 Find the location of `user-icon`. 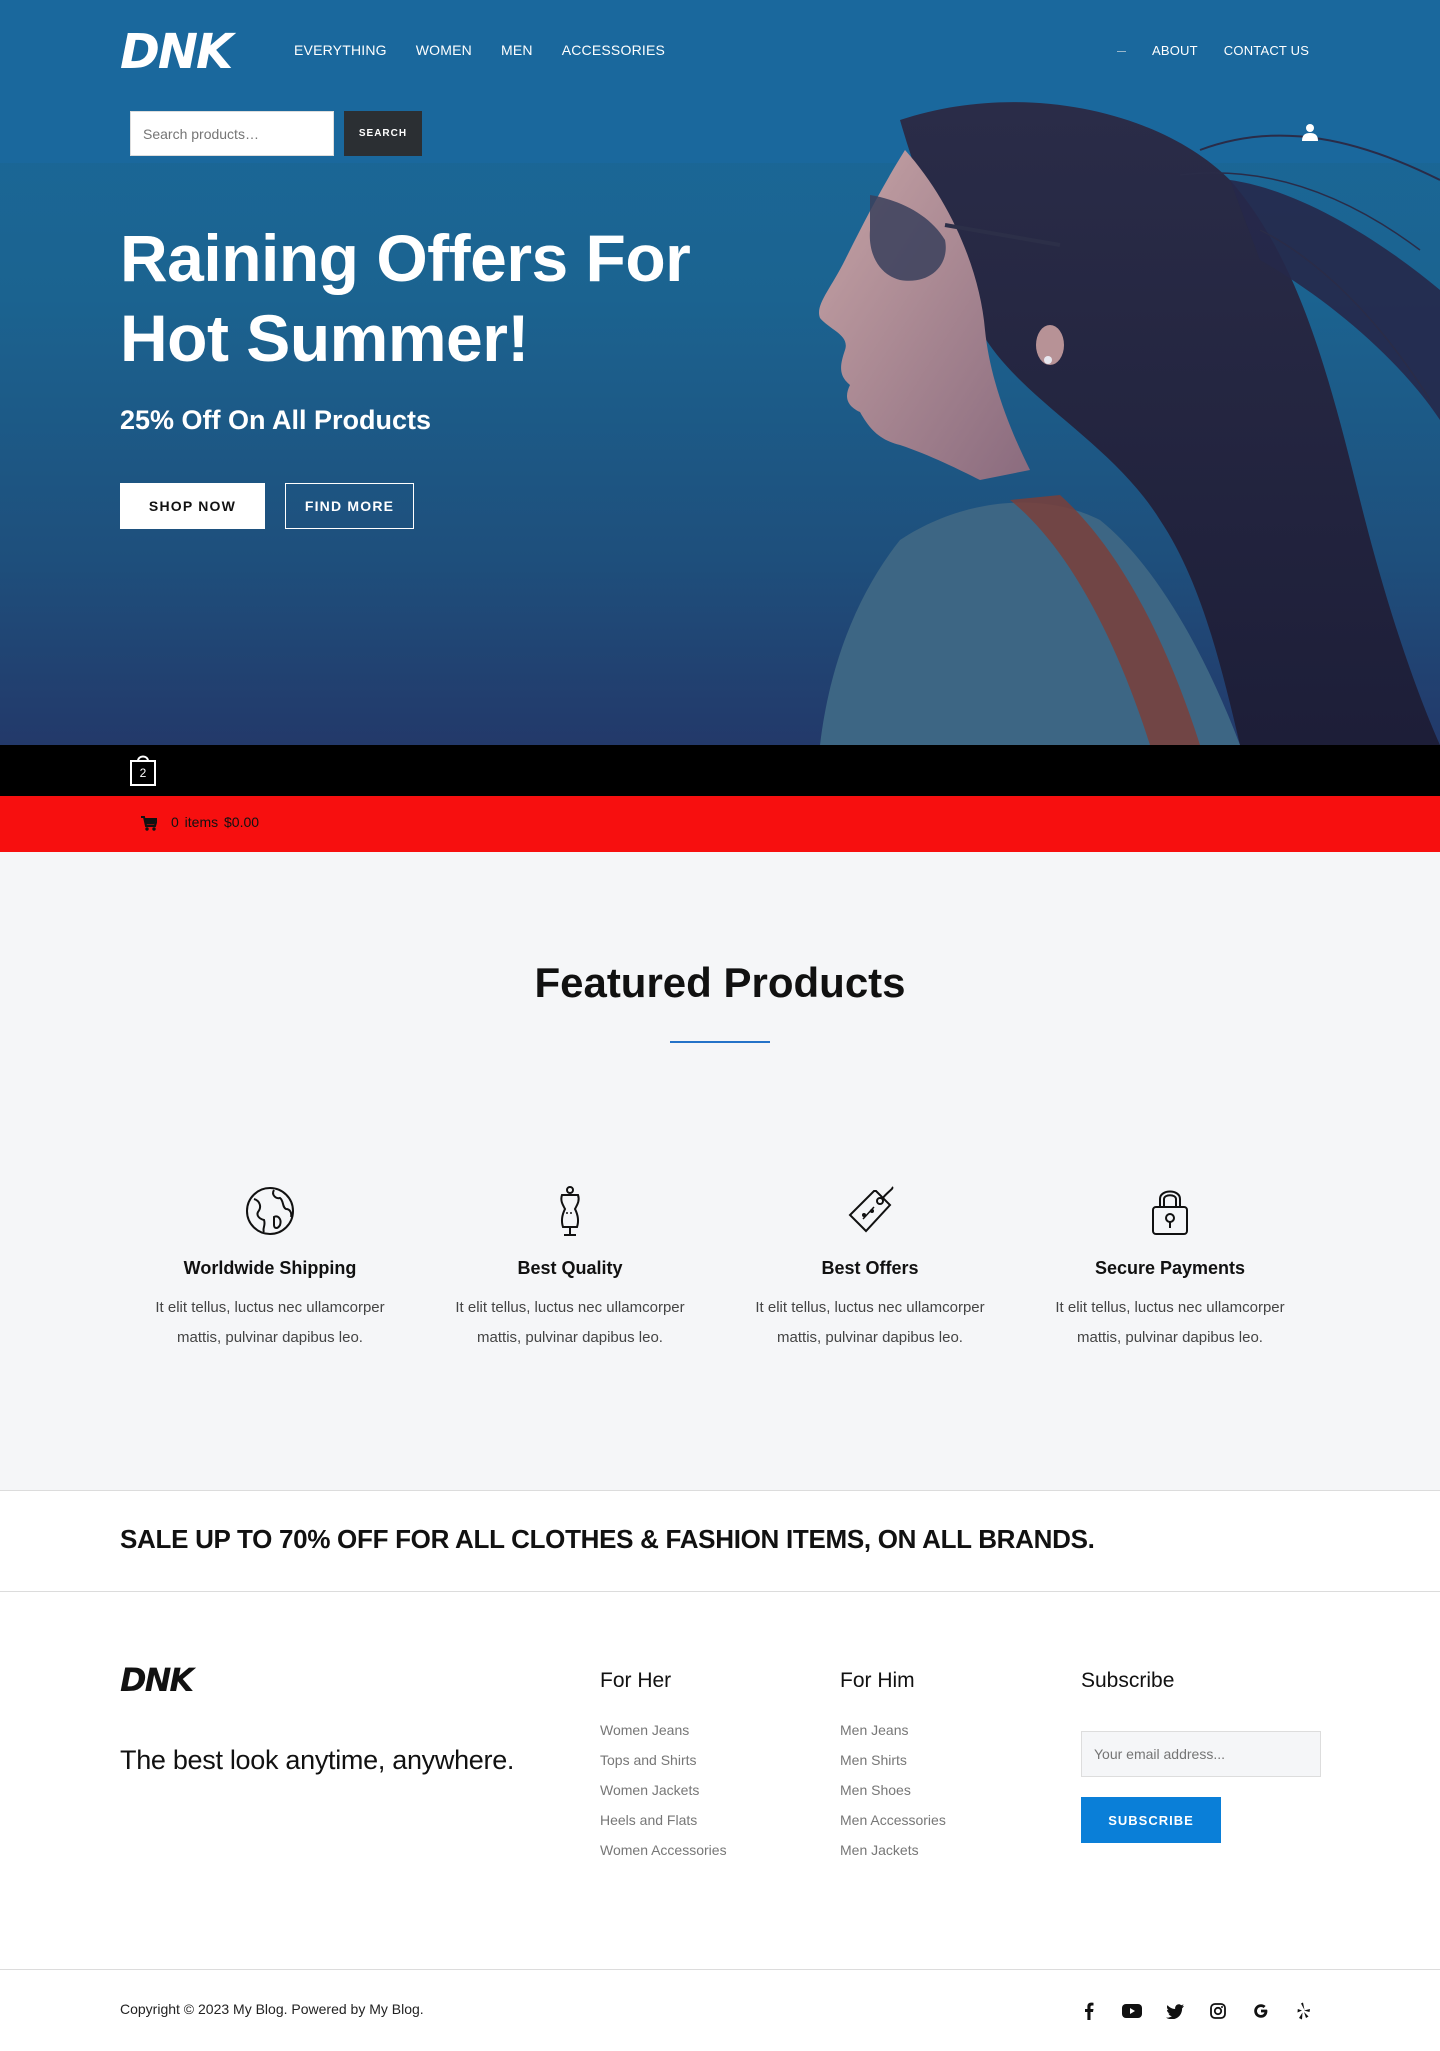

user-icon is located at coordinates (1310, 132).